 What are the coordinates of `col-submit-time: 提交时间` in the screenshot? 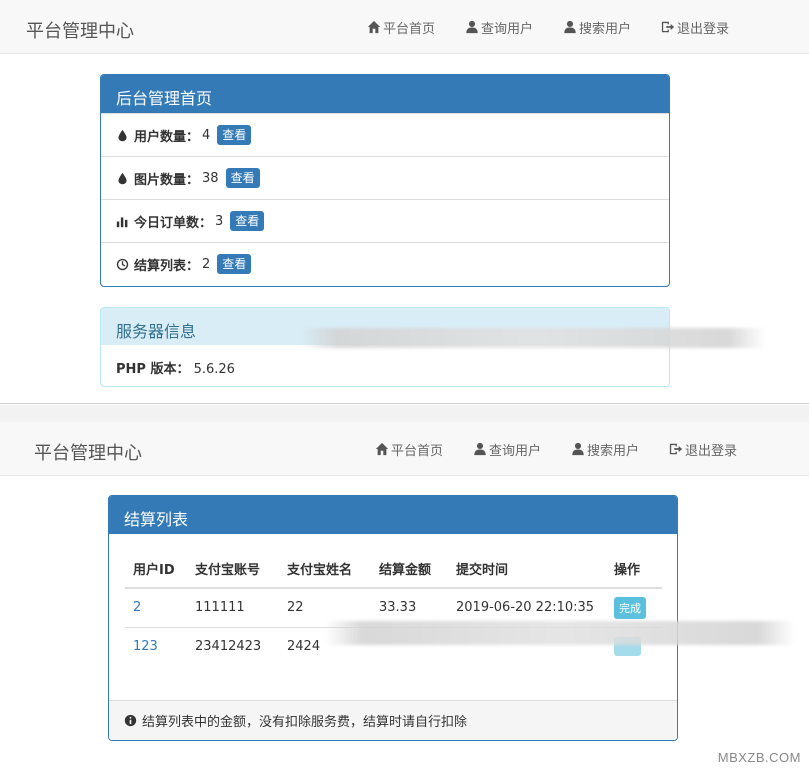 It's located at (527, 569).